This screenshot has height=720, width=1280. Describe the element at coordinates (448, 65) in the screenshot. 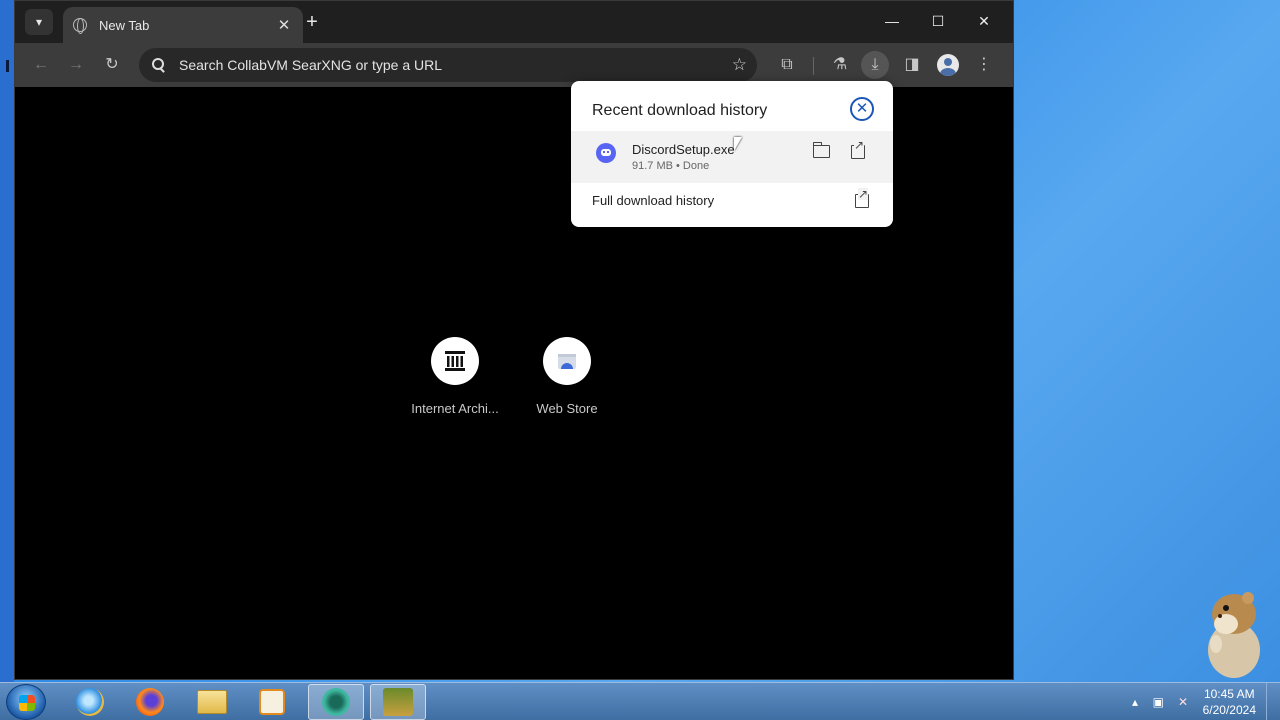

I see `address-bar: Search CollabVM SearXNG or type a URL ☆` at that location.